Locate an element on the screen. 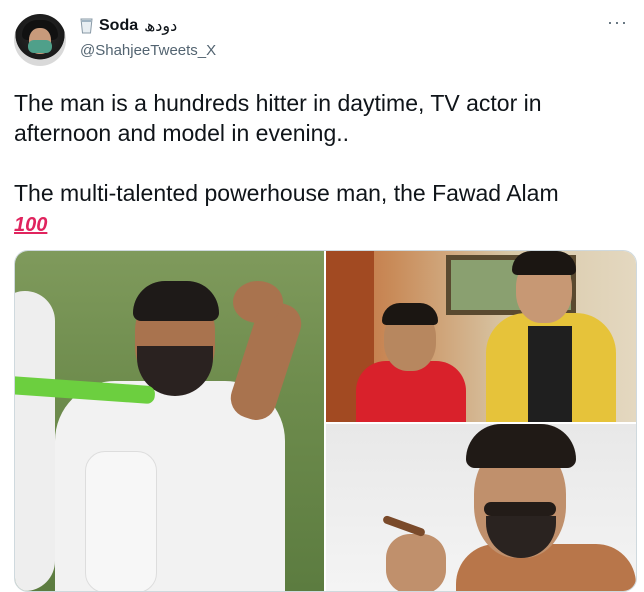 The width and height of the screenshot is (644, 592). model-hair is located at coordinates (521, 446).